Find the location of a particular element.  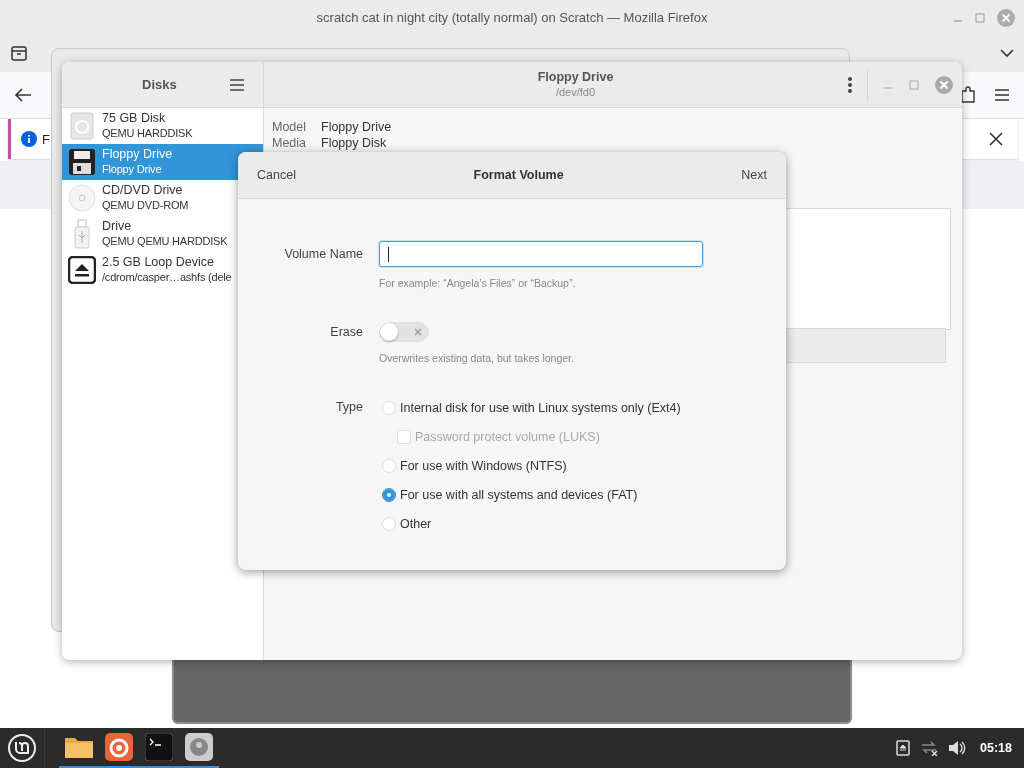

field-label: Volume Name is located at coordinates (323, 254).